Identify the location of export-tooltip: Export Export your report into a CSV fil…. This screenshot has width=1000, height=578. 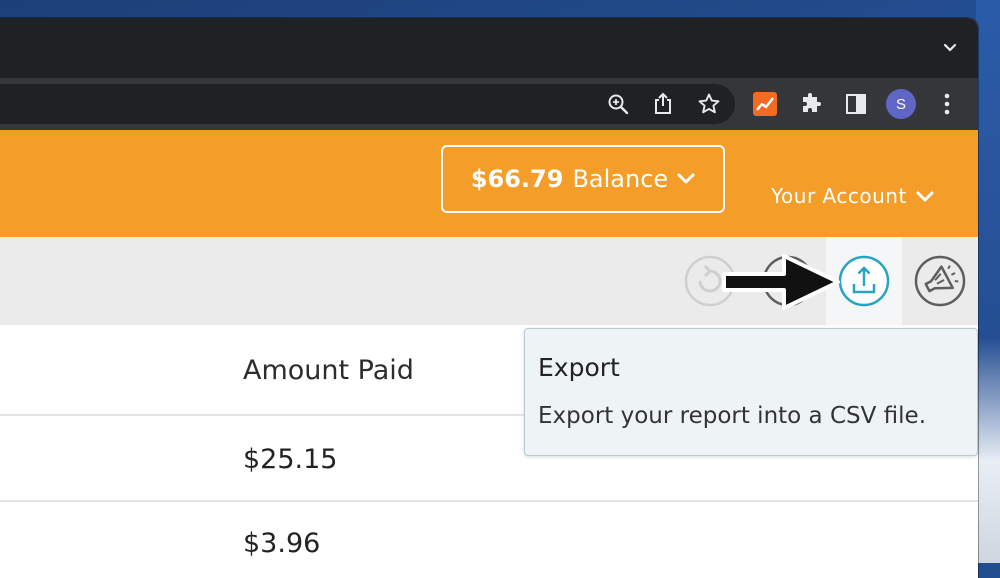
(751, 392).